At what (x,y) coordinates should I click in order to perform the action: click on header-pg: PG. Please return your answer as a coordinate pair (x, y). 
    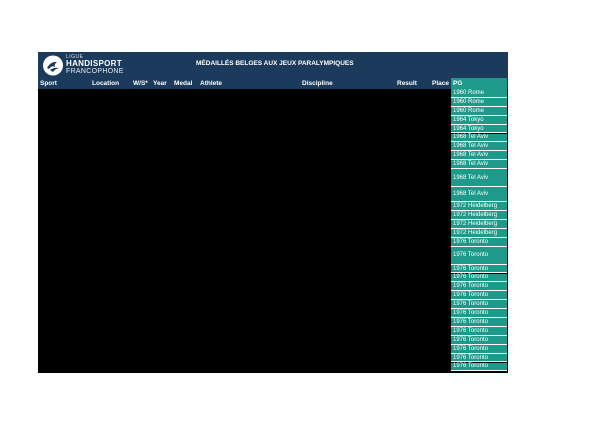
    Looking at the image, I should click on (458, 83).